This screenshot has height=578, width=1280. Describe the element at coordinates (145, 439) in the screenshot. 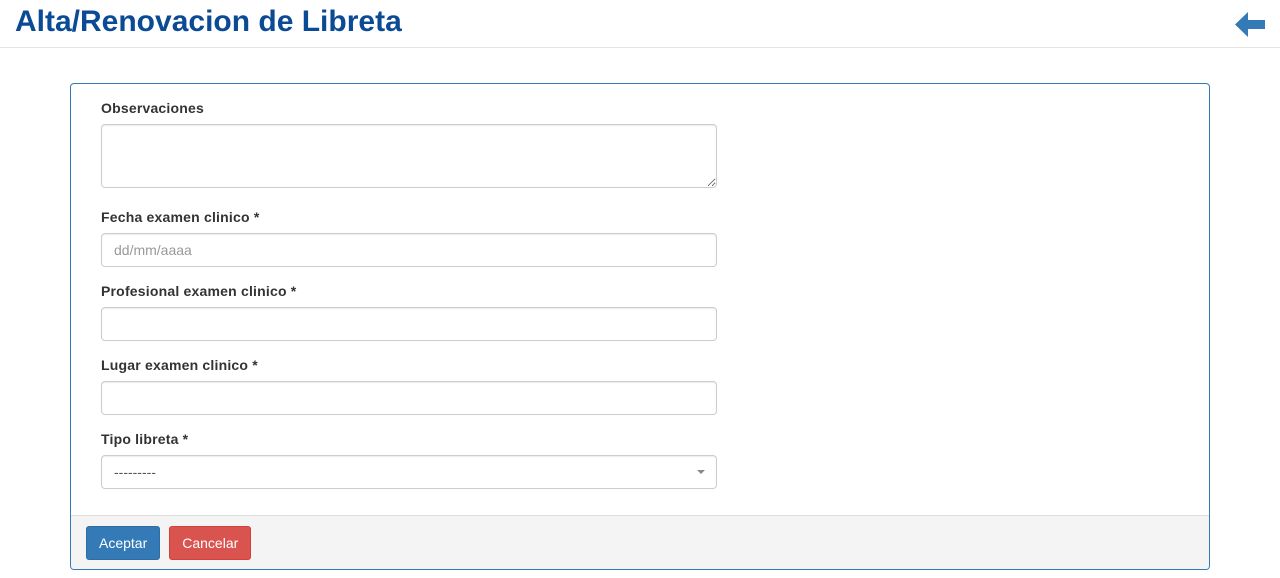

I see `tipo-label: Tipo libreta *` at that location.